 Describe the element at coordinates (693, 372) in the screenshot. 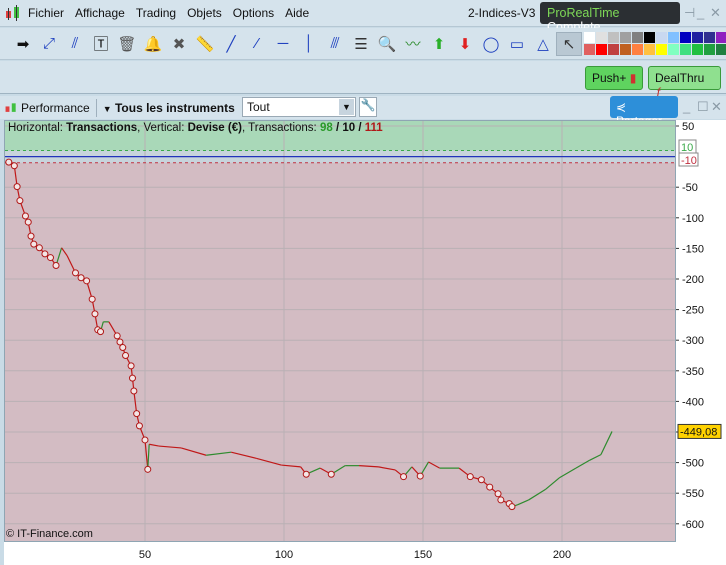

I see `y-tick-label: -350` at that location.